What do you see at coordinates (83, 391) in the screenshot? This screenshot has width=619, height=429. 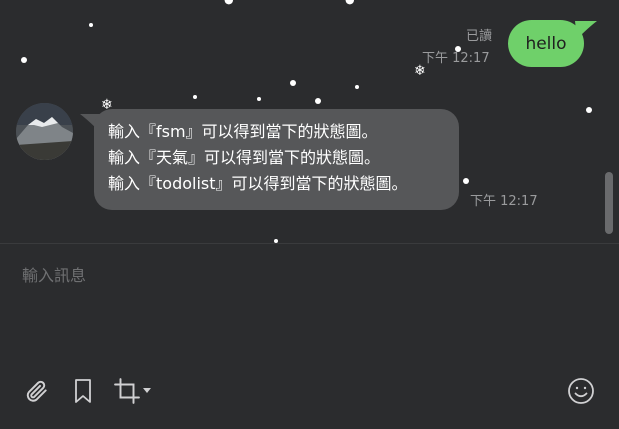 I see `bookmark-icon` at bounding box center [83, 391].